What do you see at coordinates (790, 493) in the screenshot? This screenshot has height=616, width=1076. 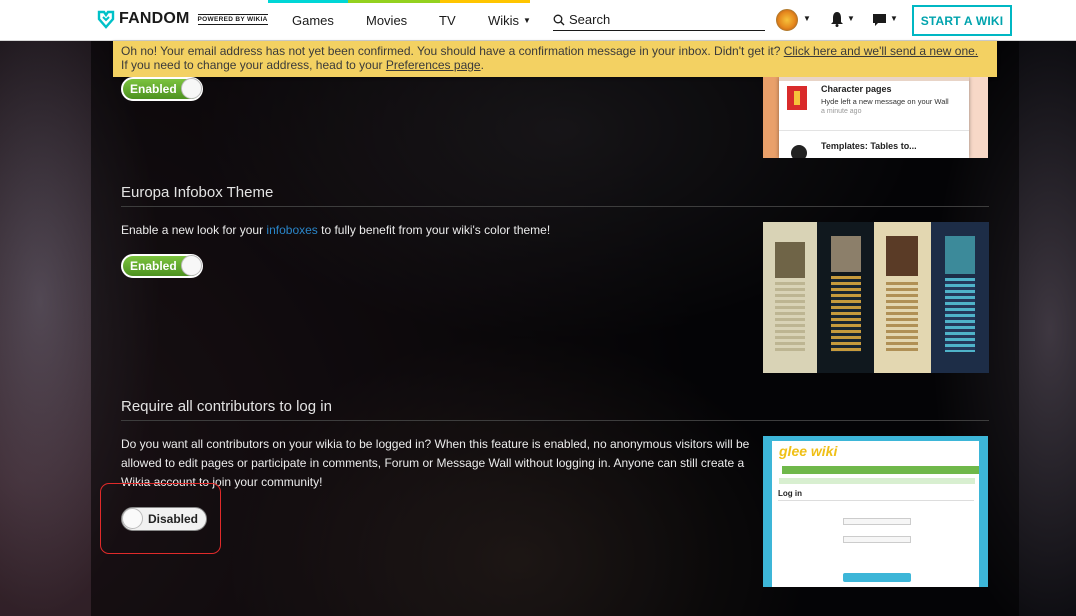 I see `preview-login-heading: Log in` at bounding box center [790, 493].